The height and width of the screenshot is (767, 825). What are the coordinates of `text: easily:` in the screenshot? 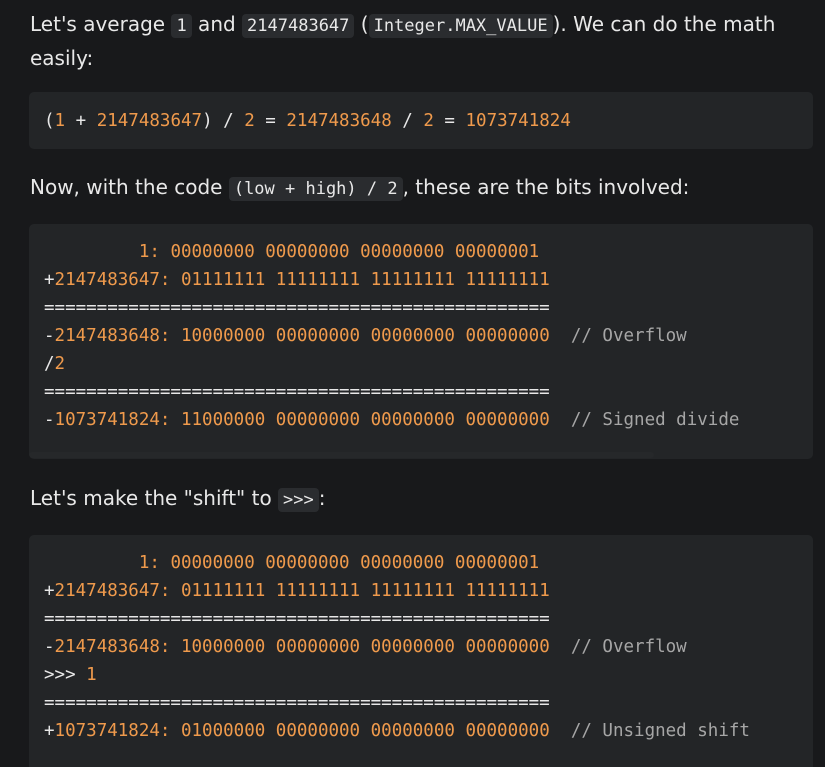 It's located at (62, 58).